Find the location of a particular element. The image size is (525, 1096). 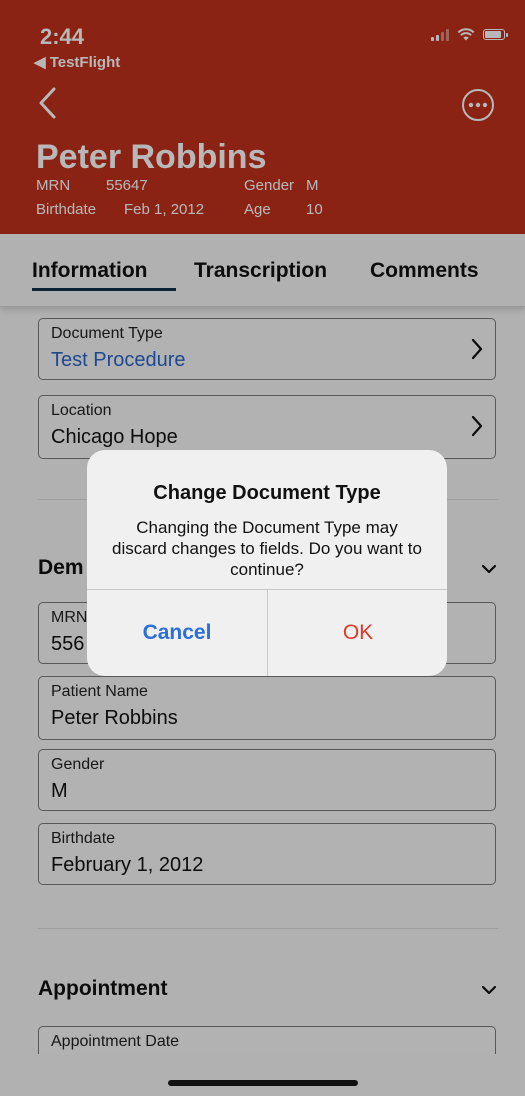

ok-button: OK is located at coordinates (357, 633).